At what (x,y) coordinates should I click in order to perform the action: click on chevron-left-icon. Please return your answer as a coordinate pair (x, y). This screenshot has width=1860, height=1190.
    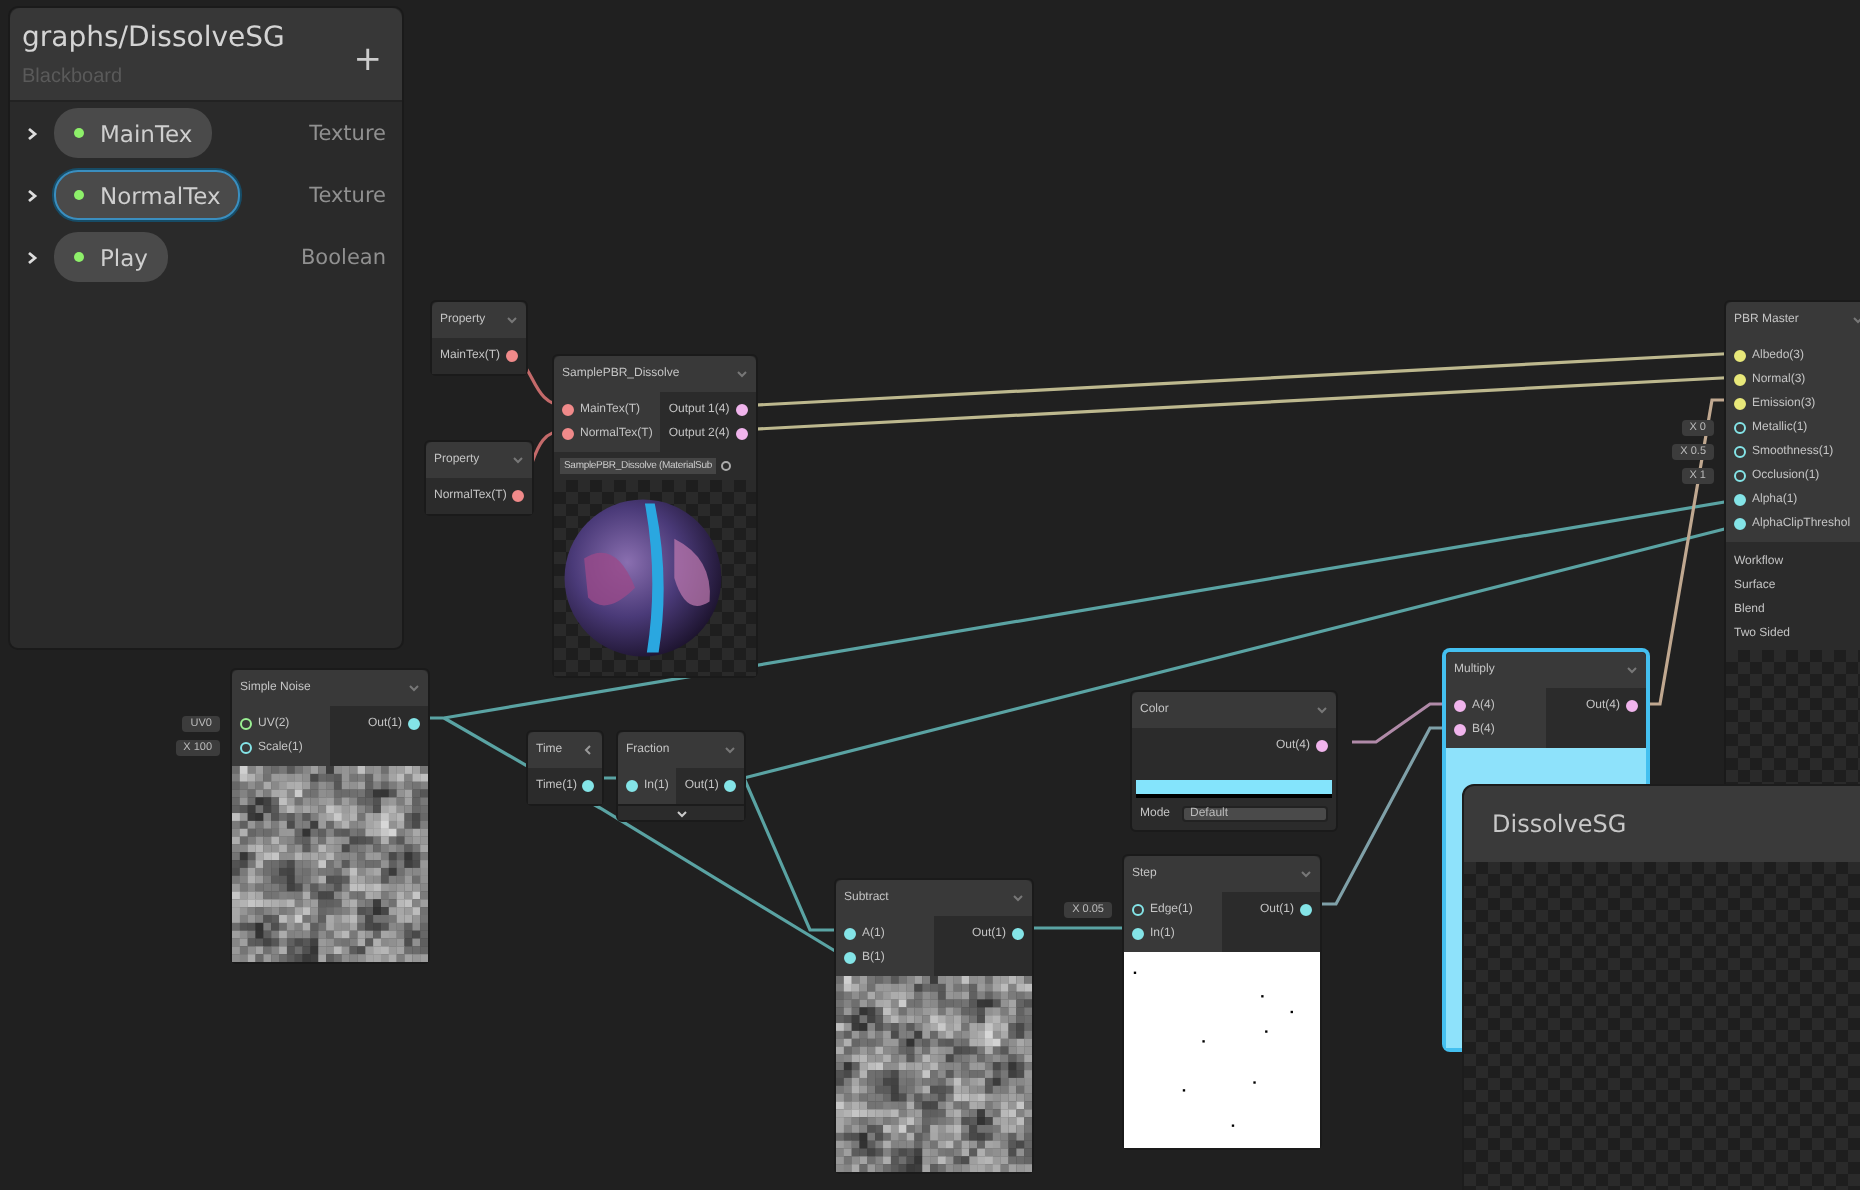
    Looking at the image, I should click on (588, 750).